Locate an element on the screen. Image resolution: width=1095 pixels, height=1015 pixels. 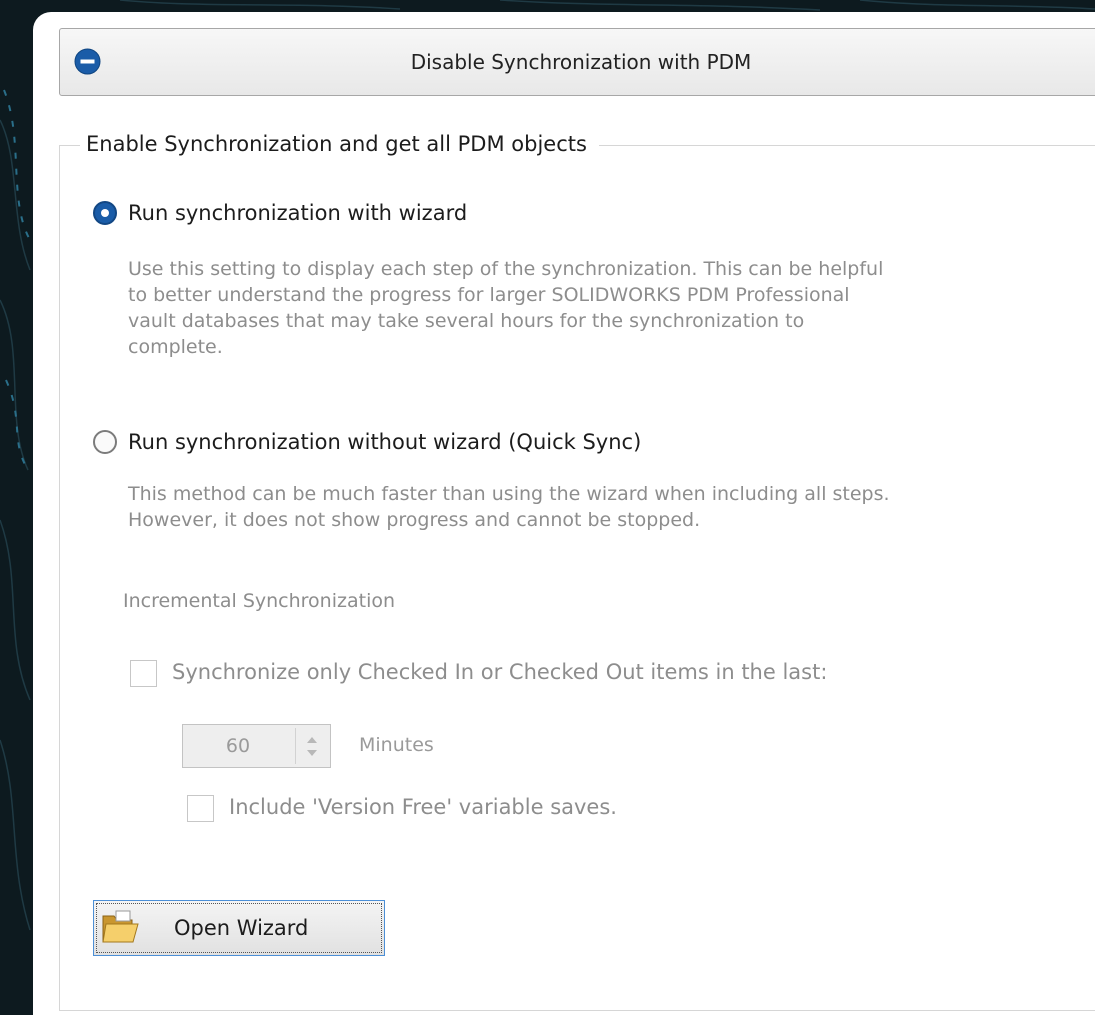
minutes-stepper: 60 is located at coordinates (256, 746).